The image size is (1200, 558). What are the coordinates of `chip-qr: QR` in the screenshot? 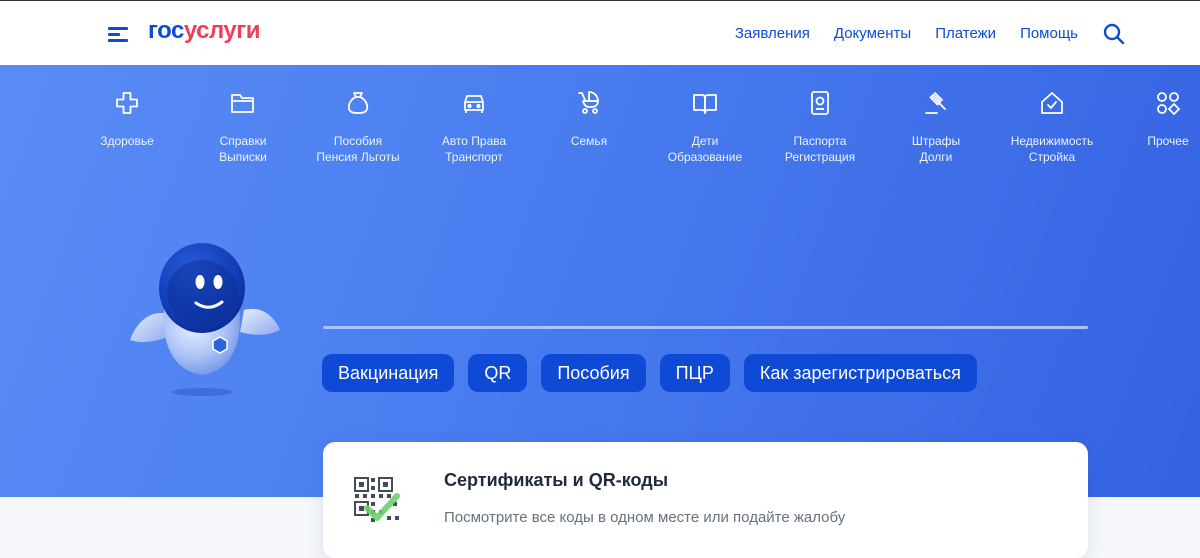 It's located at (498, 373).